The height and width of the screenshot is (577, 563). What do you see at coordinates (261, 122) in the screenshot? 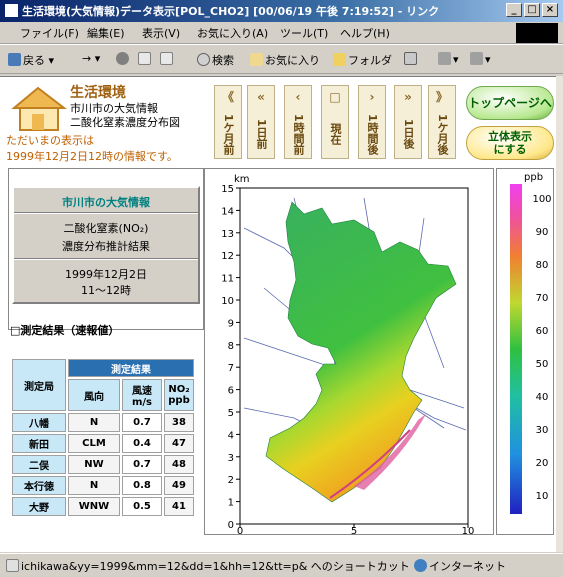
I see `nav-1-day-back: «1日前` at bounding box center [261, 122].